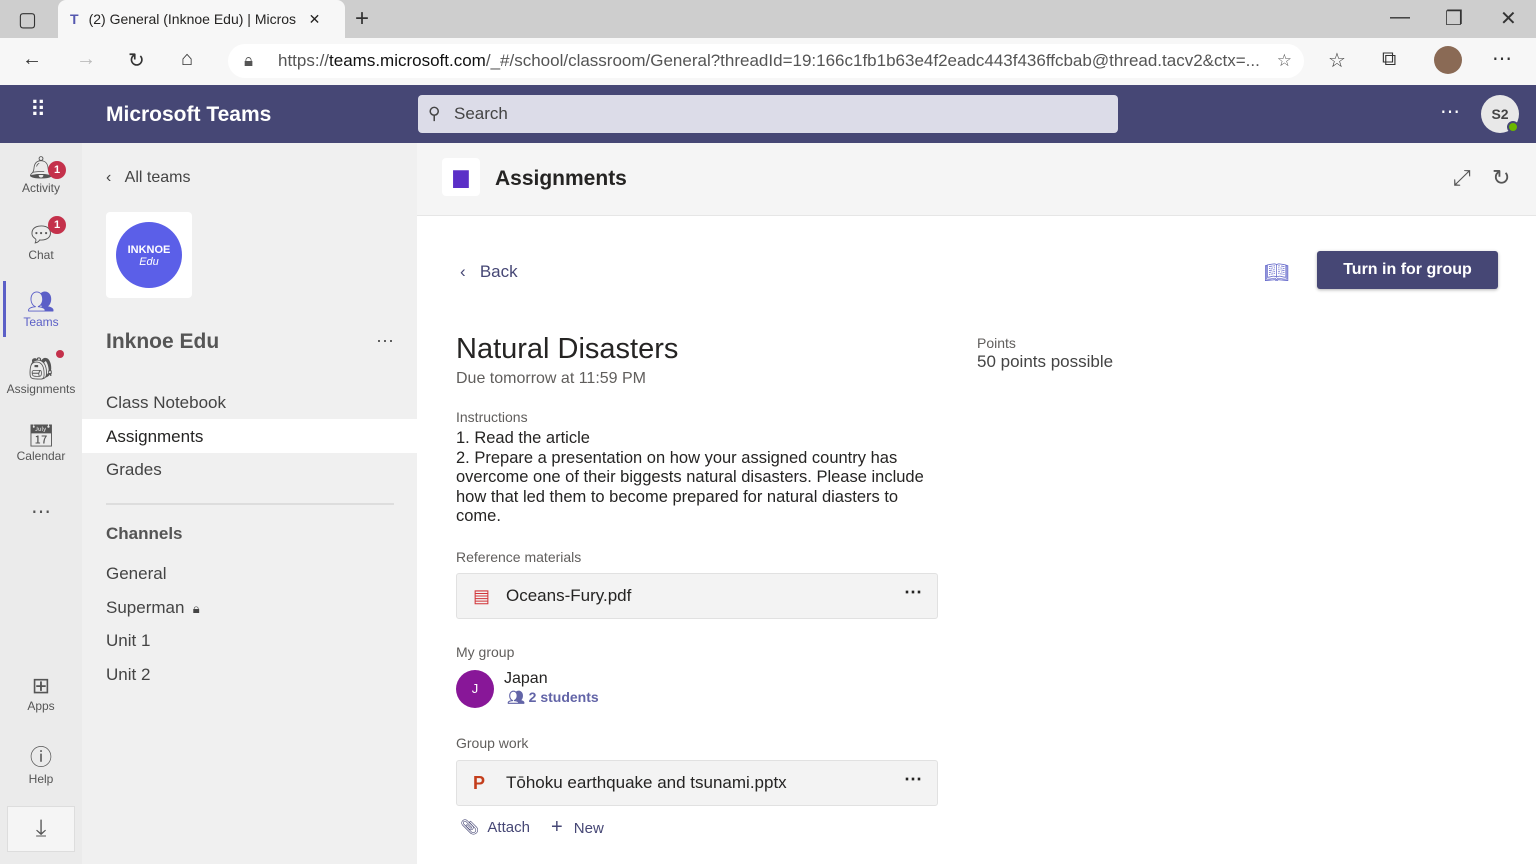  I want to click on nav-assignments: Assignments, so click(154, 437).